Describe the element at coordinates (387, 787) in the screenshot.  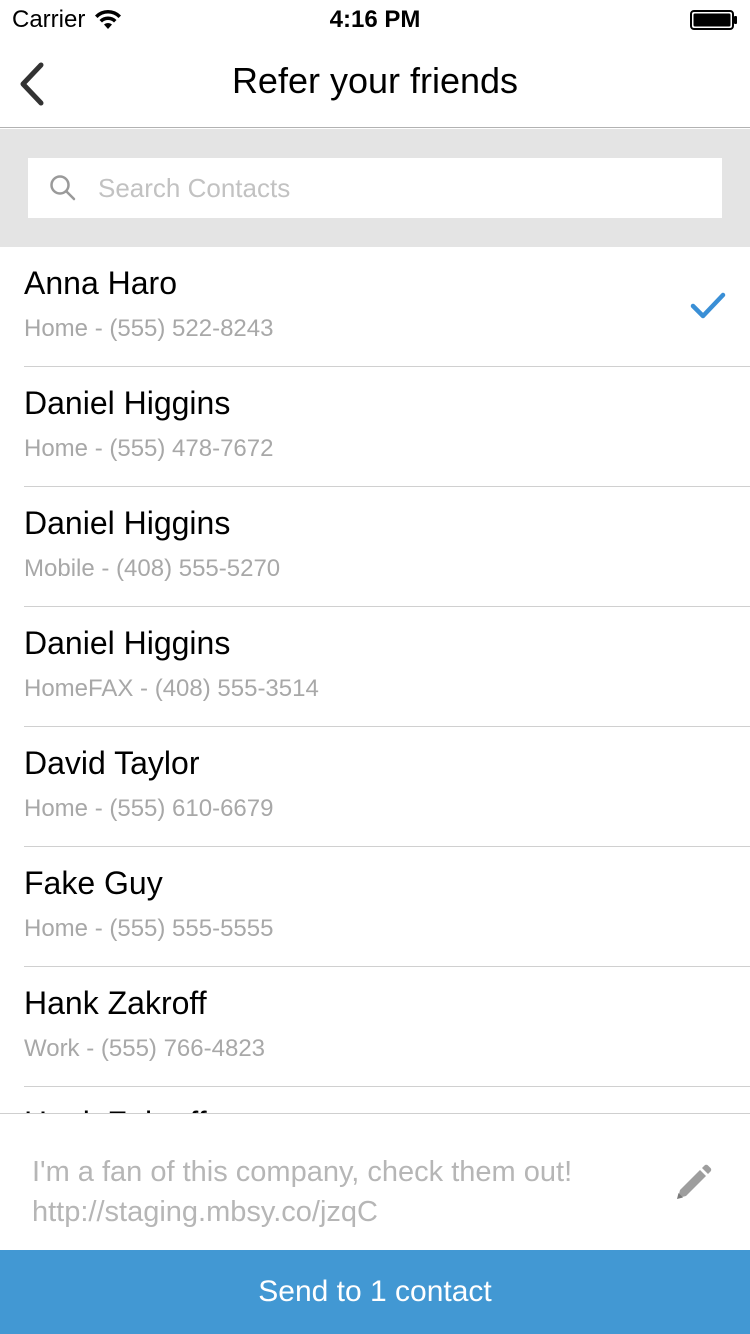
I see `contact-row: David Taylor Home - (555) 610-6679` at that location.